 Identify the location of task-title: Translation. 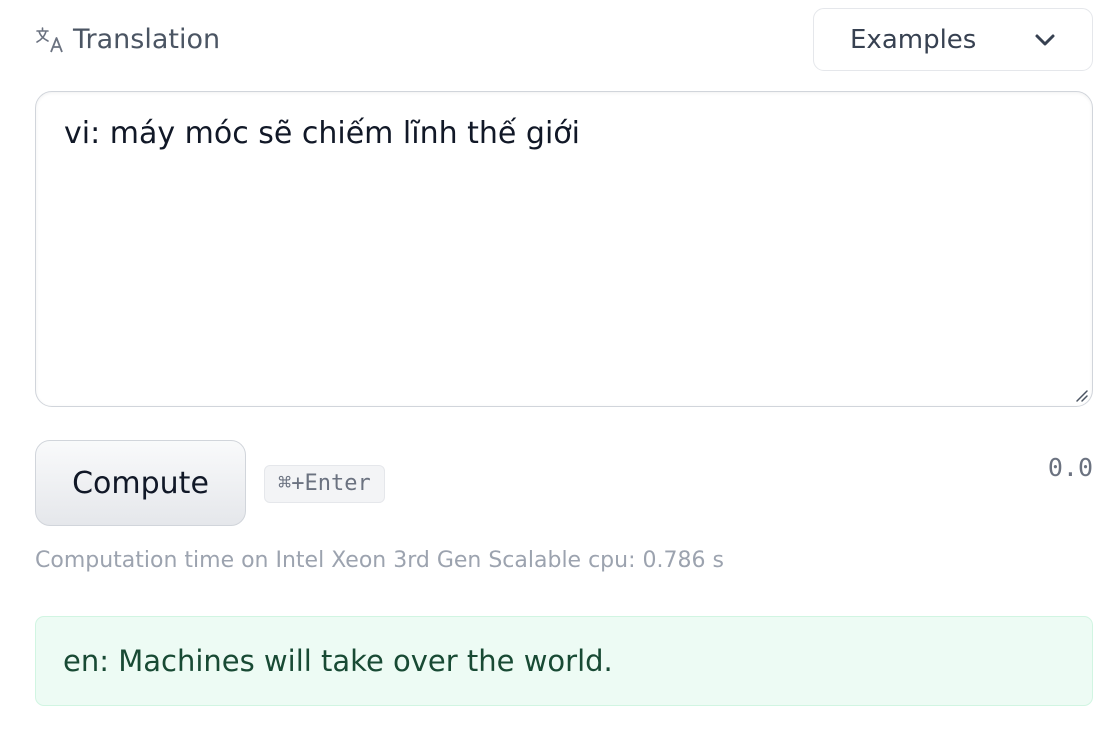
(127, 40).